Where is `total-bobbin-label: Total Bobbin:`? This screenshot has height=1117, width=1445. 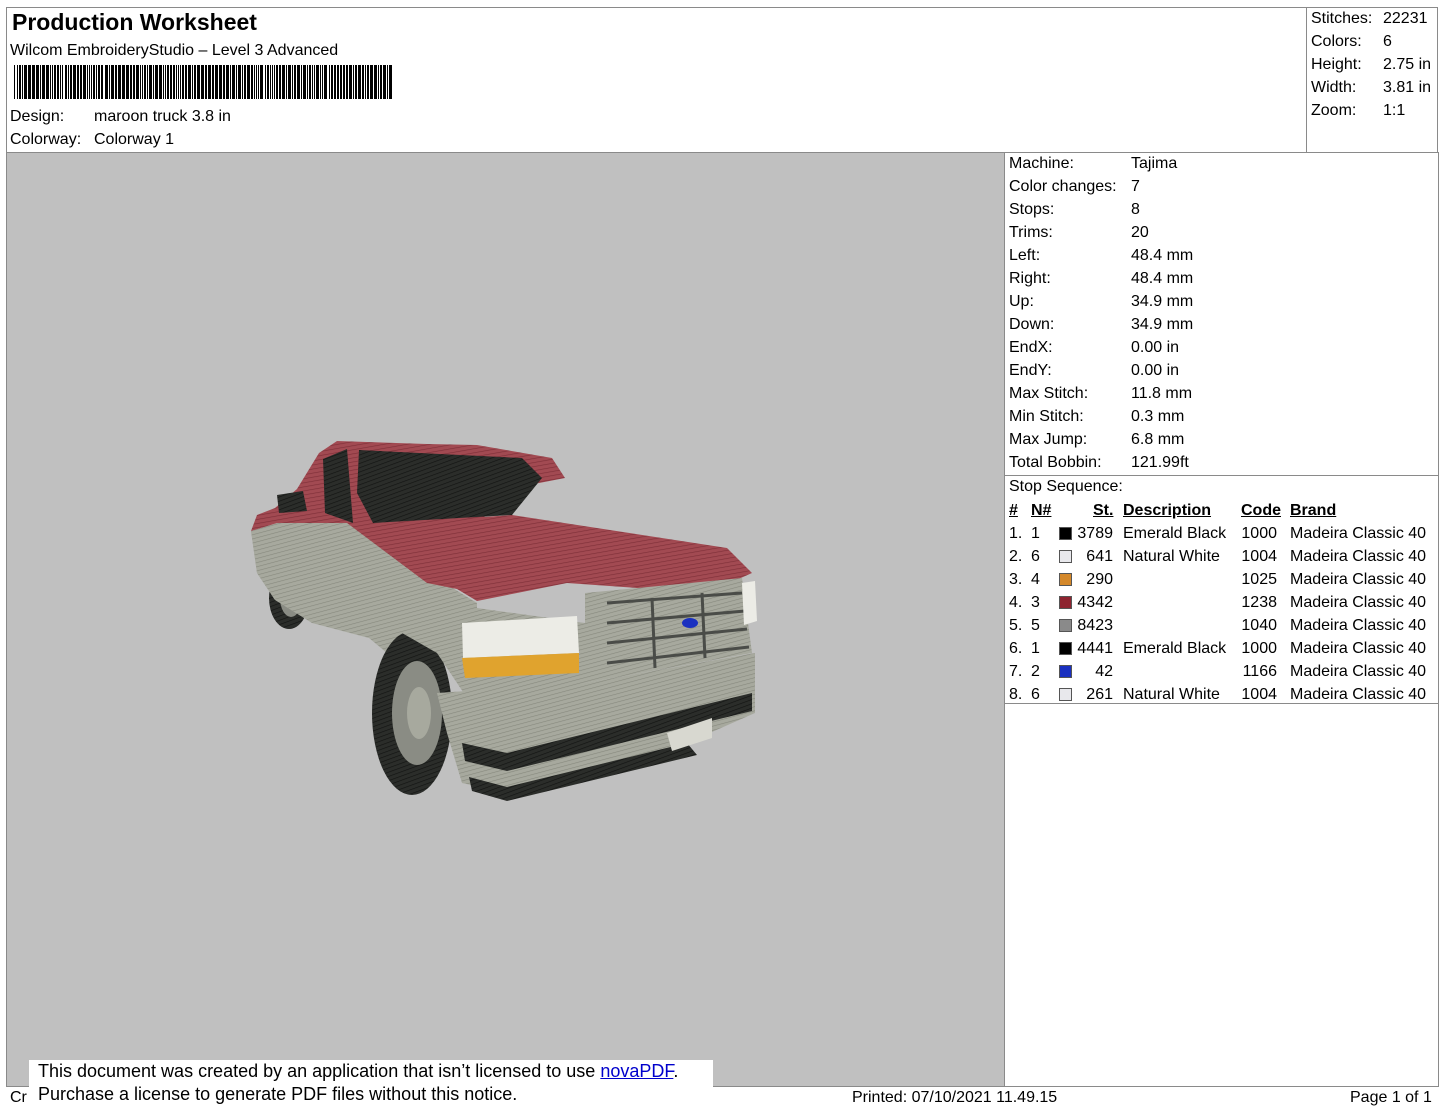
total-bobbin-label: Total Bobbin: is located at coordinates (1055, 462).